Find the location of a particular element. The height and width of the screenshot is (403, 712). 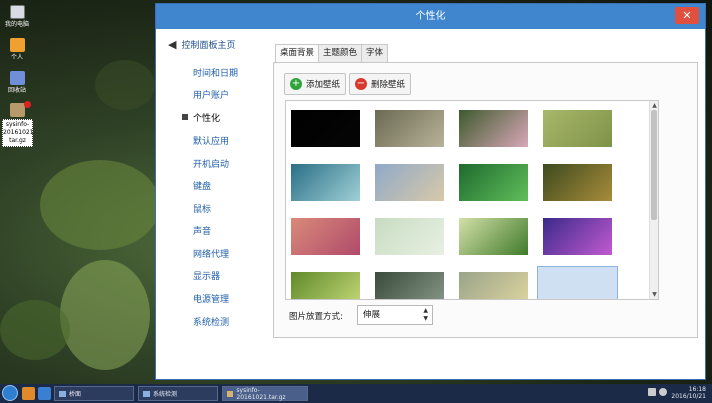

sidebar-item-keyboard: 键盘 is located at coordinates (202, 185).